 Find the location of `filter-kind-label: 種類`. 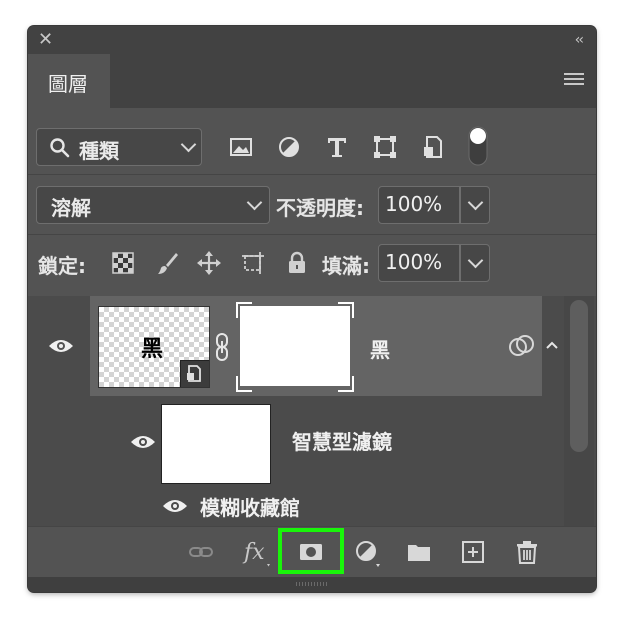

filter-kind-label: 種類 is located at coordinates (99, 151).